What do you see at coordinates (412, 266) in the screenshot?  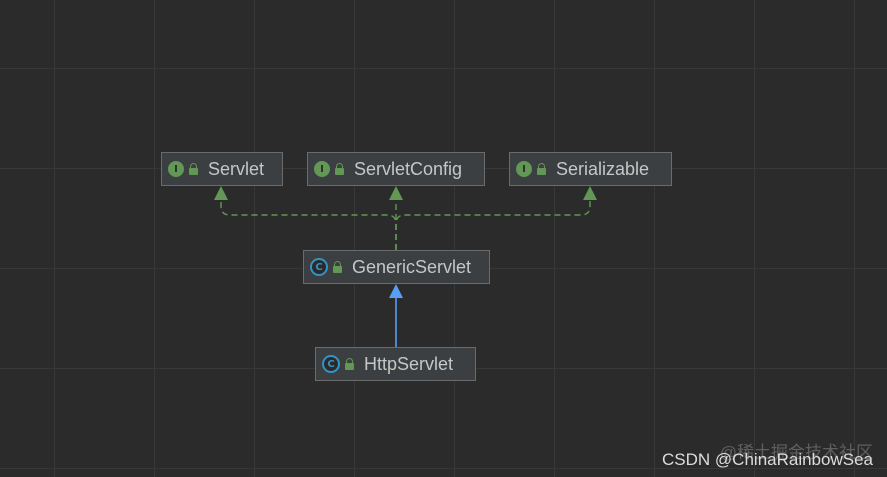 I see `node-label: GenericServlet` at bounding box center [412, 266].